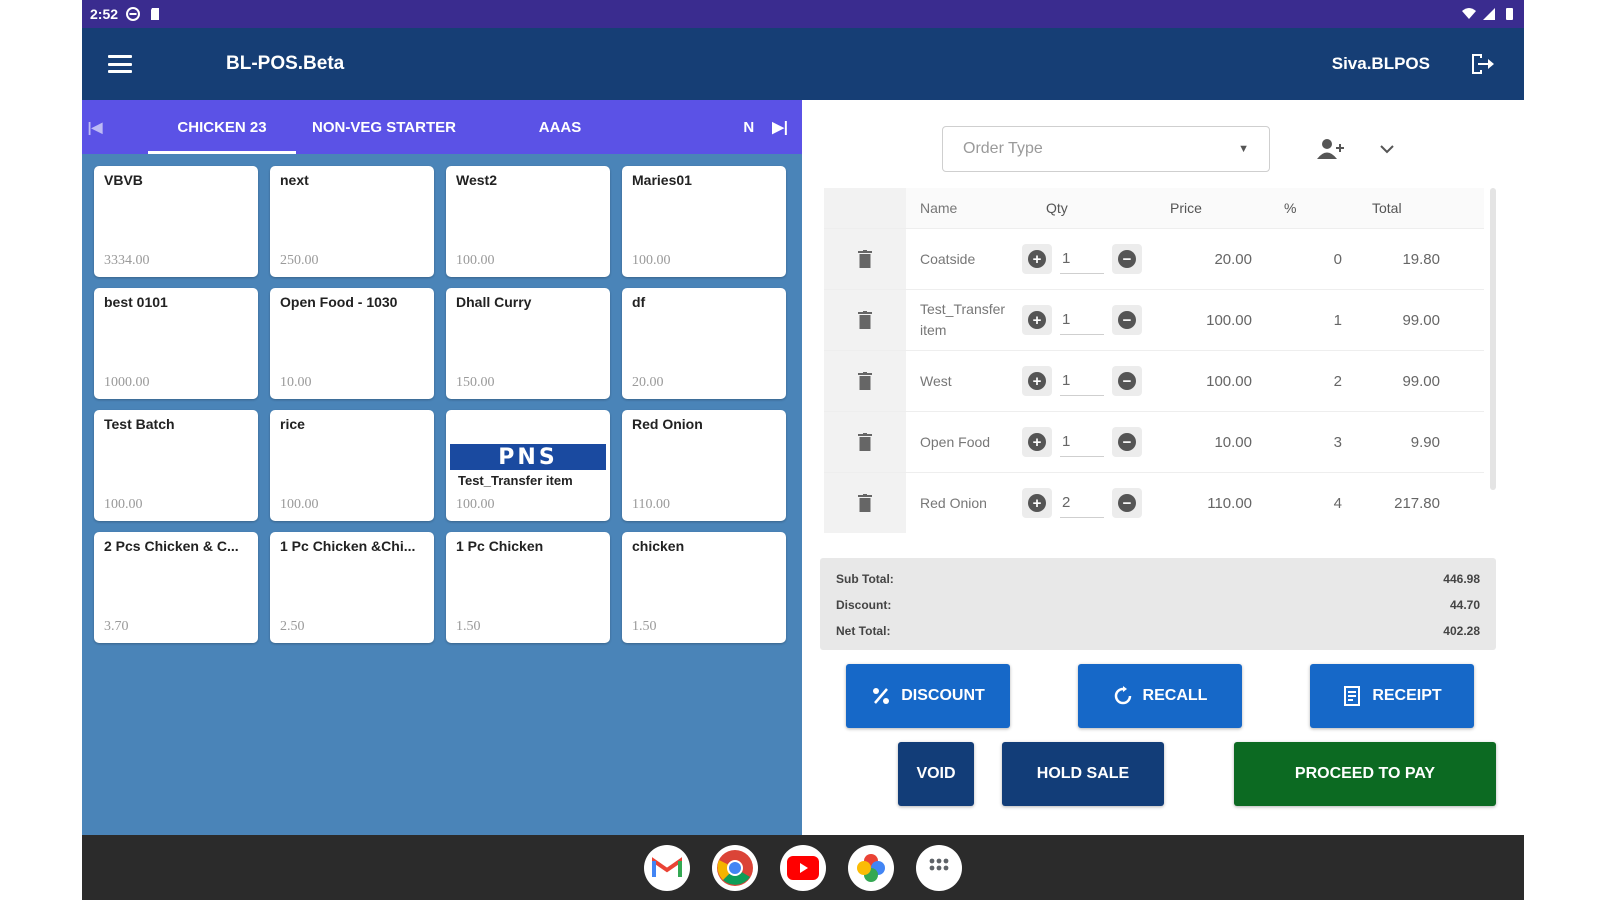 The width and height of the screenshot is (1600, 900). Describe the element at coordinates (468, 626) in the screenshot. I see `product-price: 1.50` at that location.